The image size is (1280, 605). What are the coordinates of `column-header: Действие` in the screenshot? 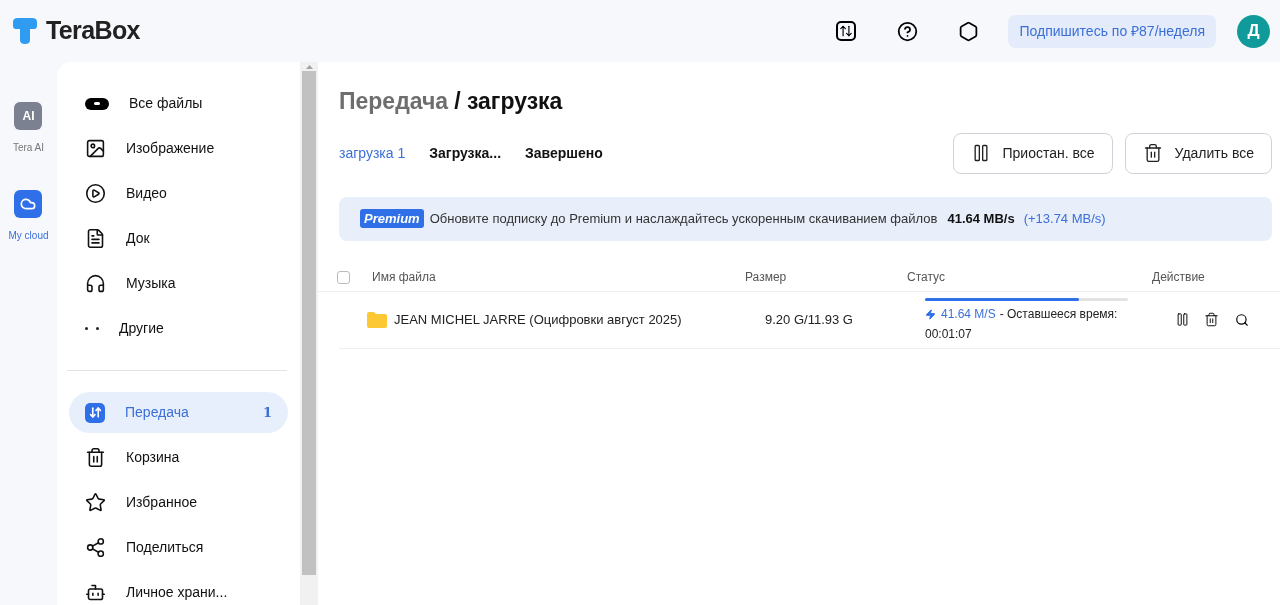 It's located at (1178, 277).